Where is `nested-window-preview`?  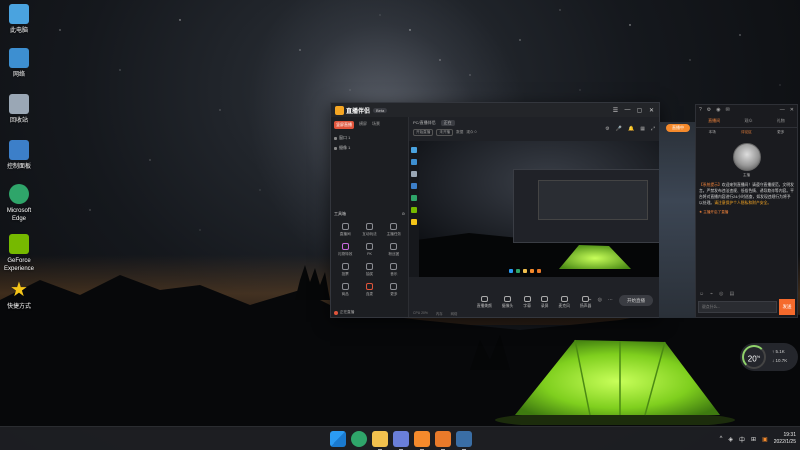
nested-window-preview is located at coordinates (586, 206).